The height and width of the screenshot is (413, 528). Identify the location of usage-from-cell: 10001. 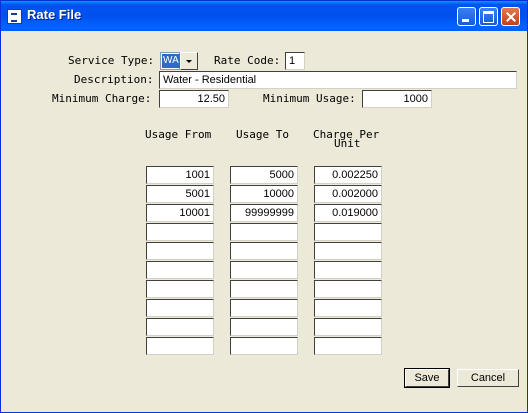
(180, 213).